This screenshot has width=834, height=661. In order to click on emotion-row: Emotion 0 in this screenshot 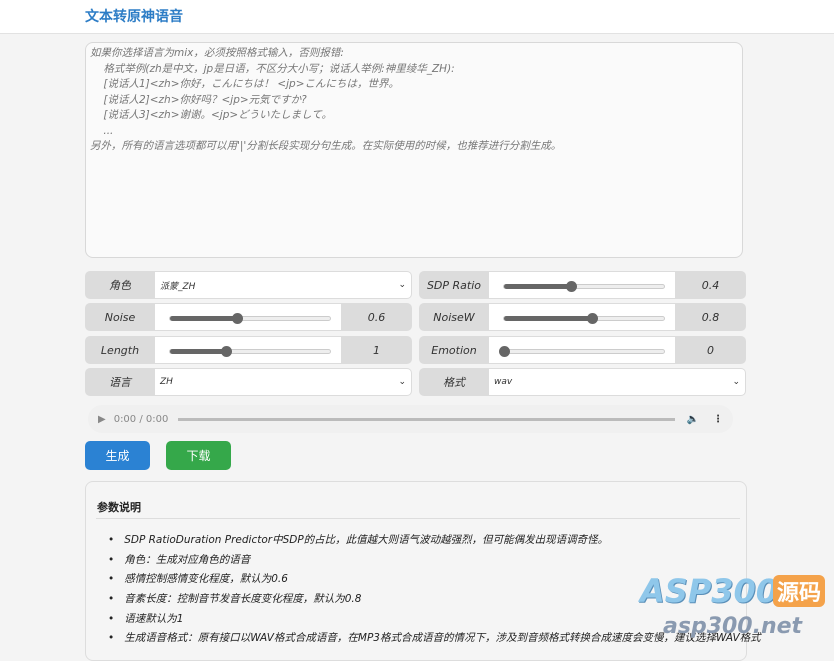, I will do `click(582, 350)`.